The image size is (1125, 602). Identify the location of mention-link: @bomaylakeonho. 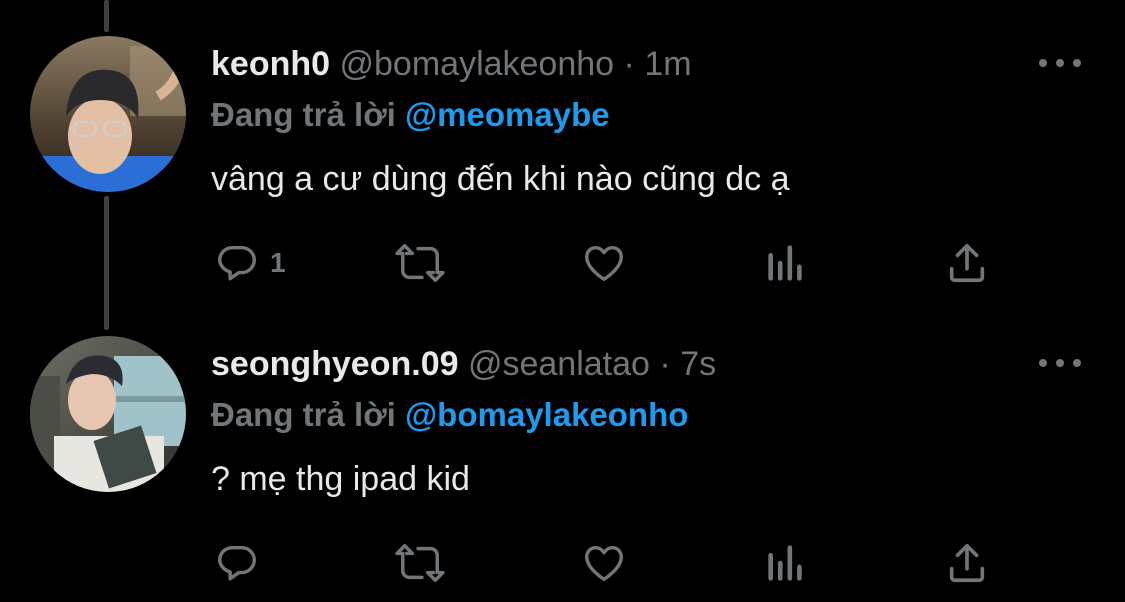
(546, 414).